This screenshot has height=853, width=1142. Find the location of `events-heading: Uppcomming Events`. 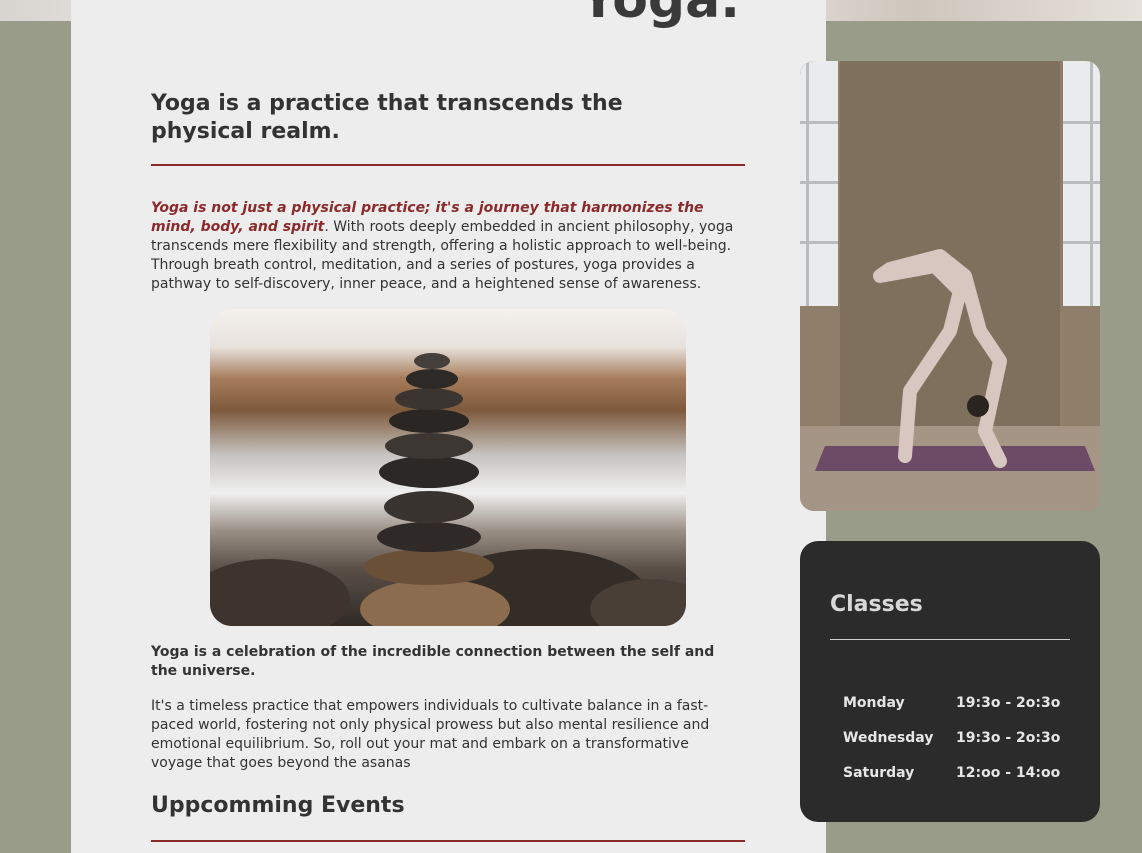

events-heading: Uppcomming Events is located at coordinates (278, 805).